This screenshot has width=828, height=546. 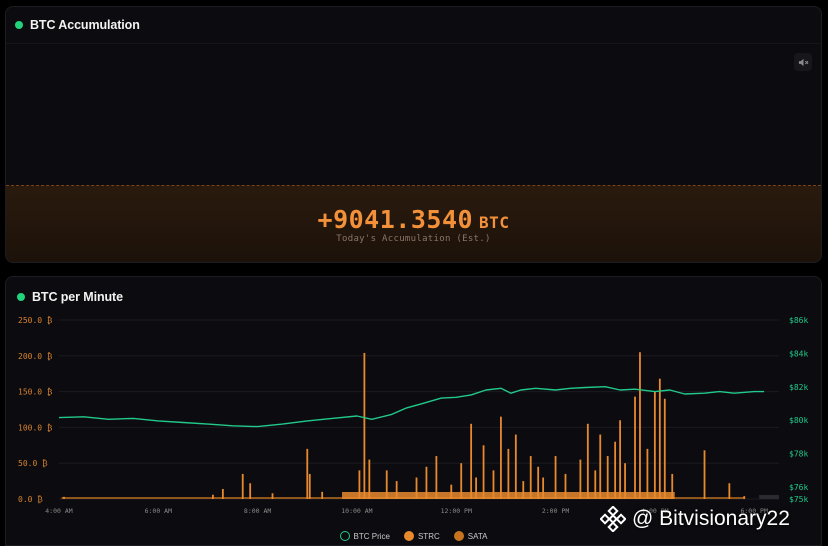 I want to click on x-axis-tick: 4:00 AM, so click(x=58, y=511).